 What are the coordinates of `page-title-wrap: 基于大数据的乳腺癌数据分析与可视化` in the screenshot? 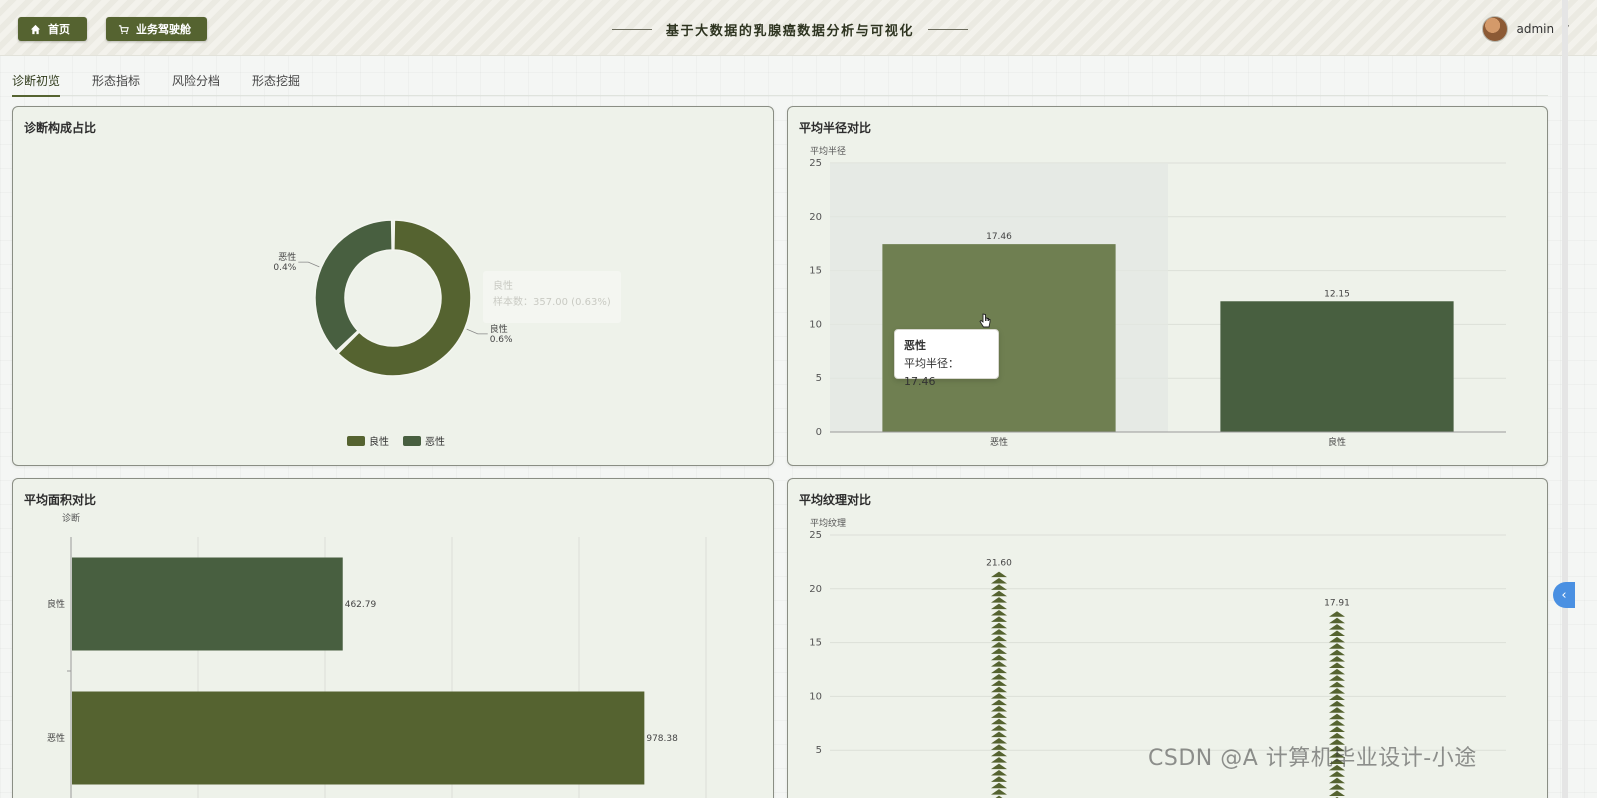 It's located at (790, 29).